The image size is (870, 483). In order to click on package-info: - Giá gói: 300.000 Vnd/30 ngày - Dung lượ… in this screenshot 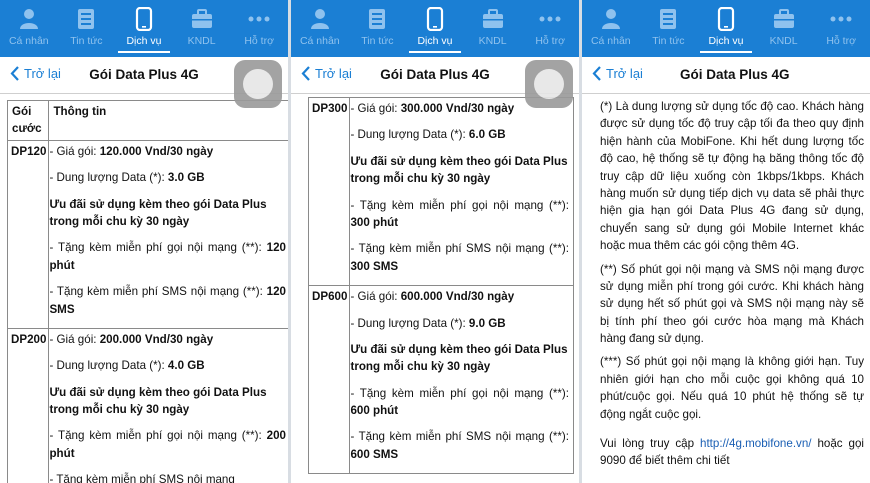, I will do `click(461, 191)`.